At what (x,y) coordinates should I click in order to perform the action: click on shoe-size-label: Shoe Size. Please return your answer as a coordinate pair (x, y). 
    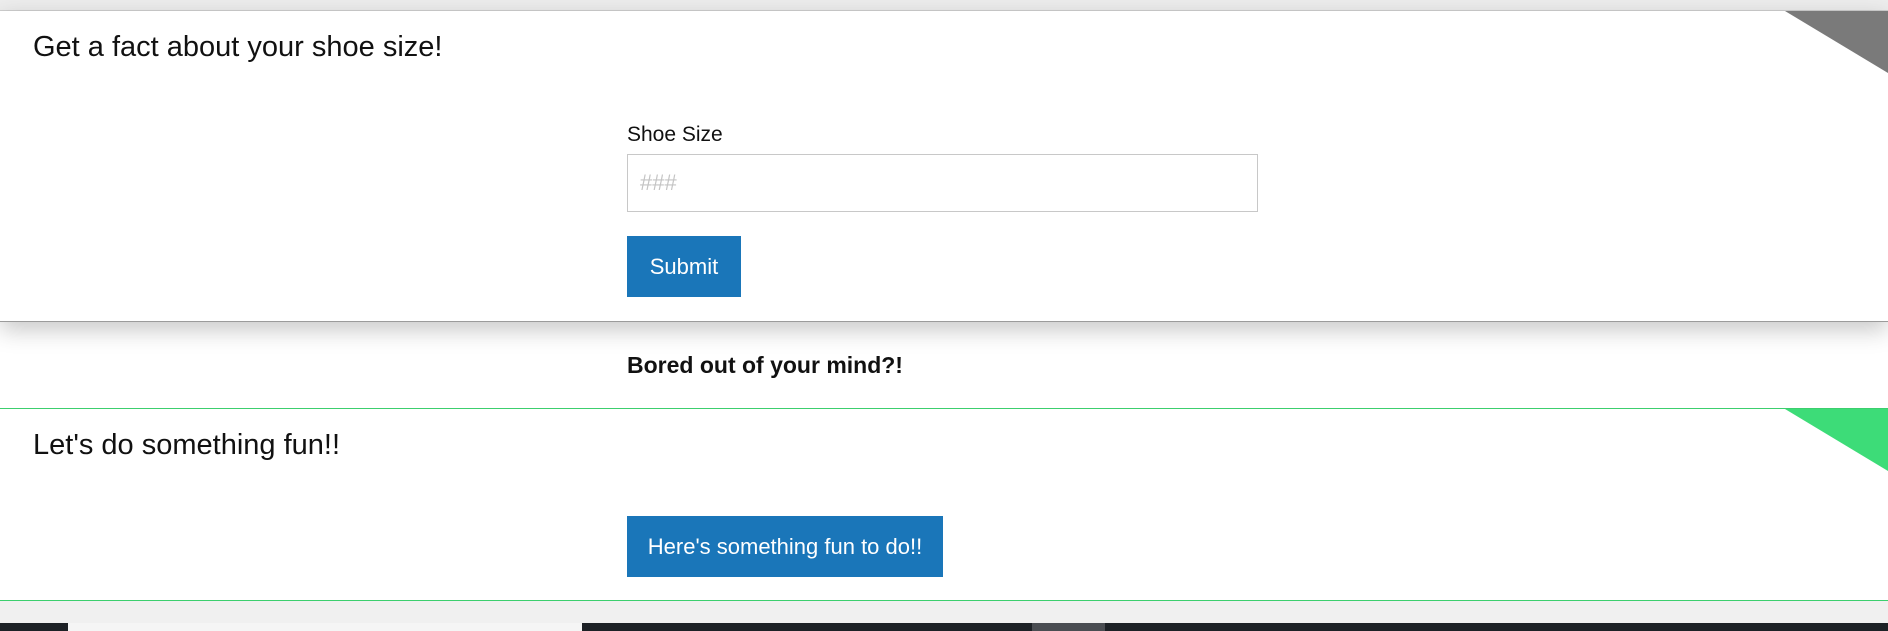
    Looking at the image, I should click on (675, 134).